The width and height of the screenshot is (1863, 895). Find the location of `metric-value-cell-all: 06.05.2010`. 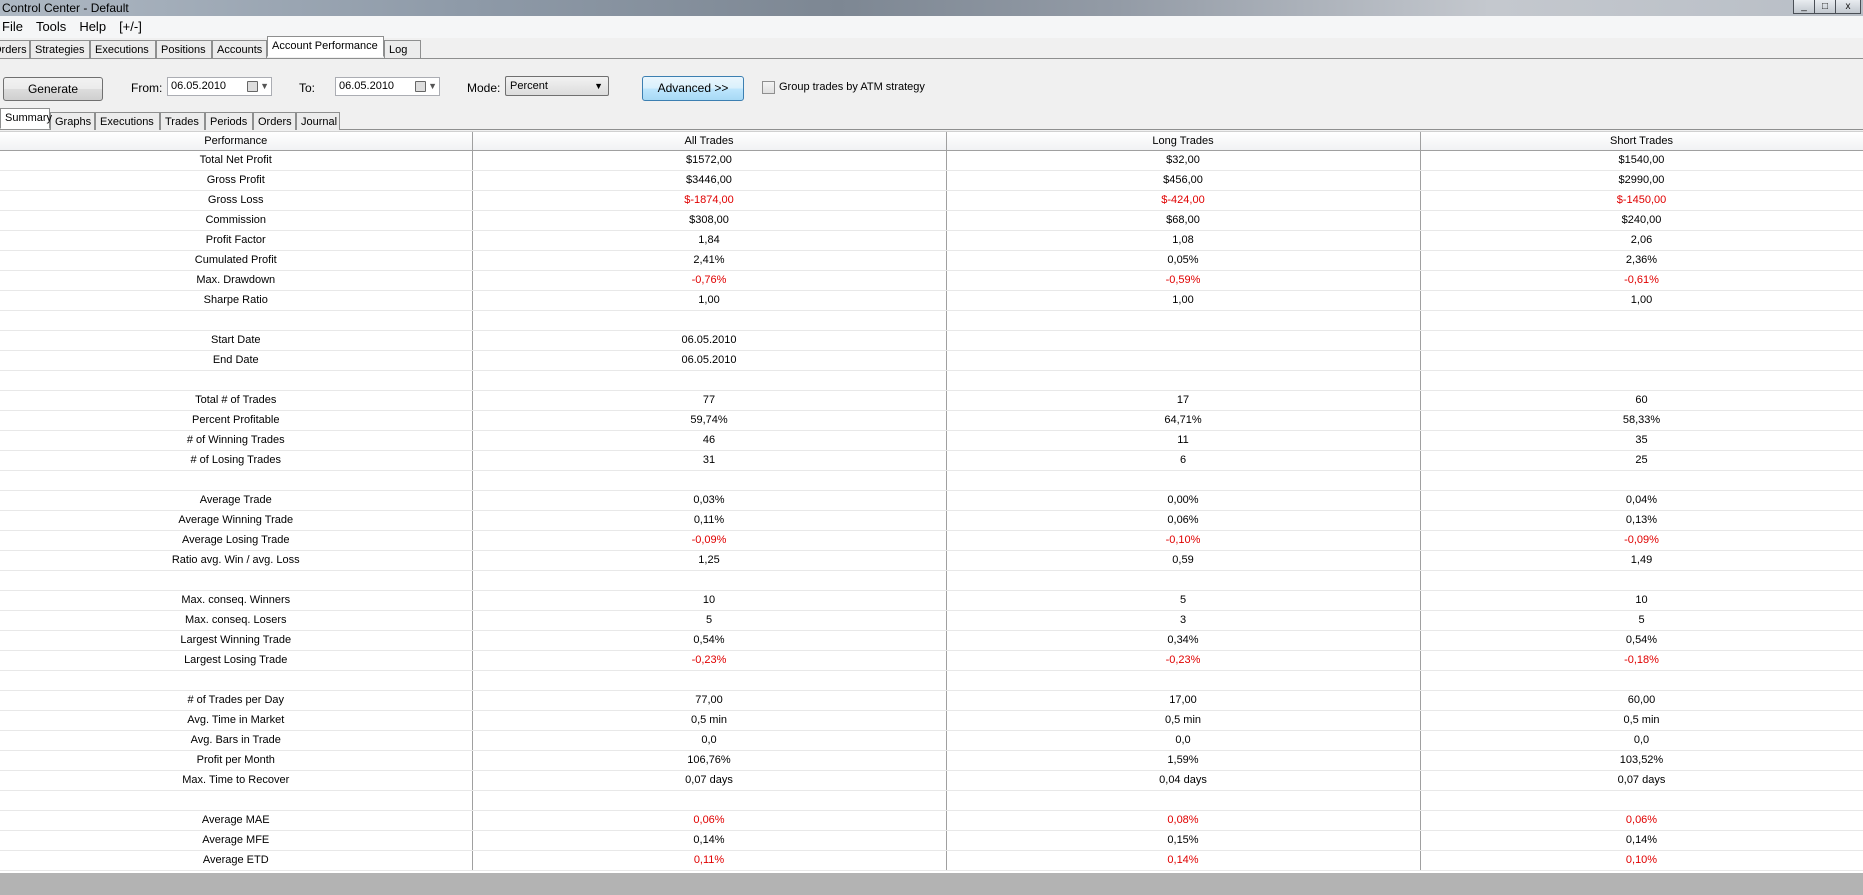

metric-value-cell-all: 06.05.2010 is located at coordinates (709, 340).